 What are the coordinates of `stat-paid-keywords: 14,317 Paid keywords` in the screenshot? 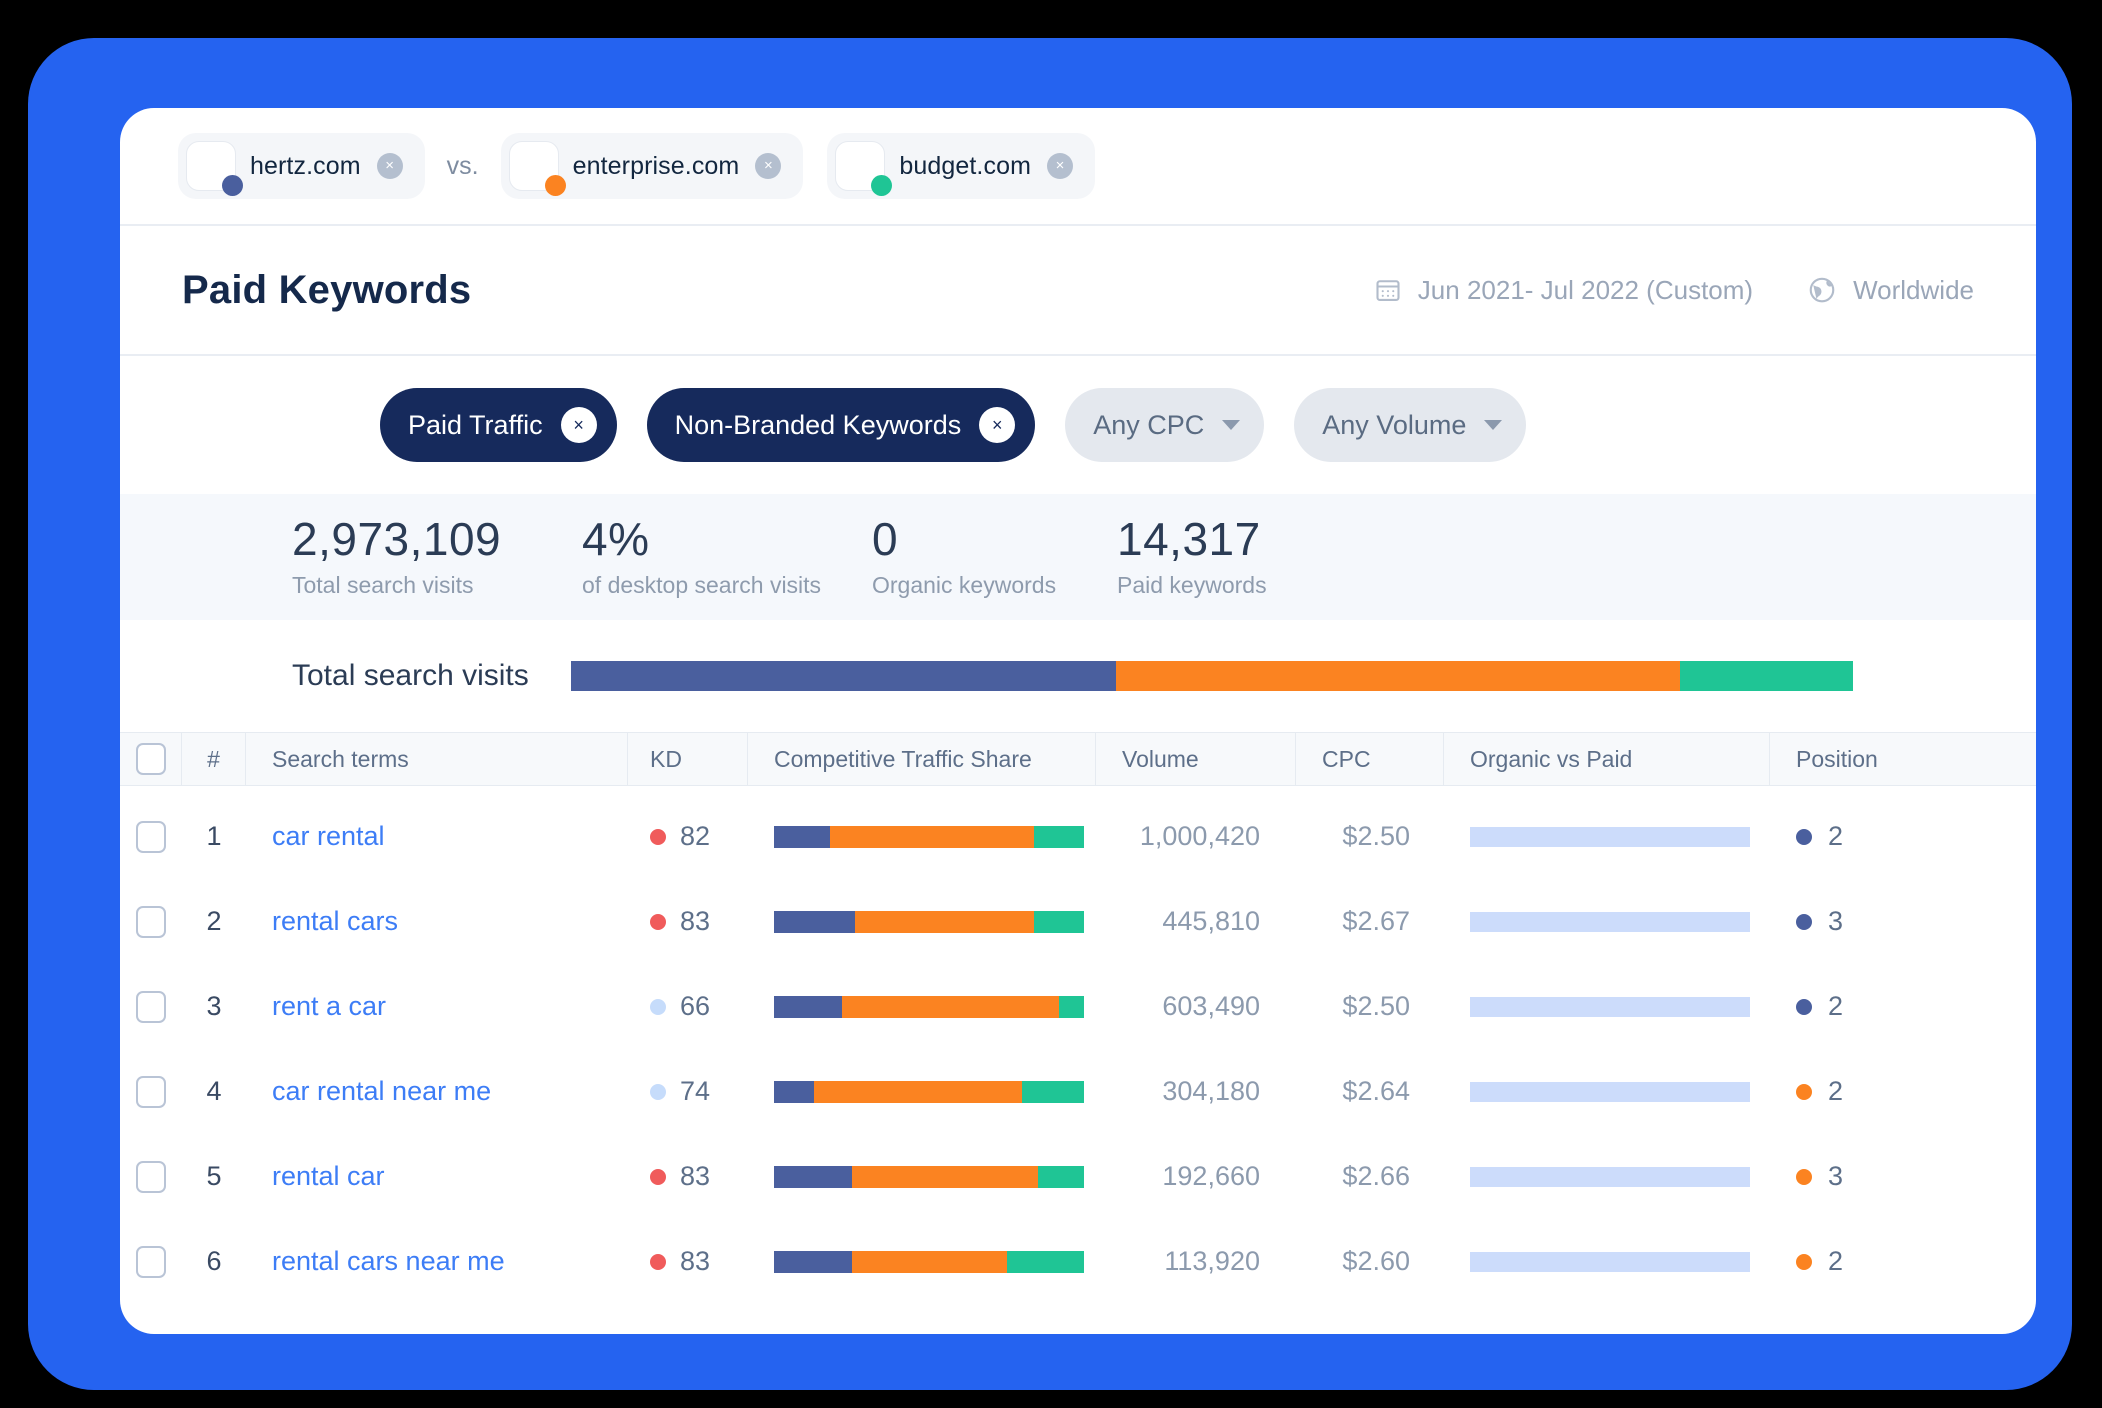 It's located at (1247, 557).